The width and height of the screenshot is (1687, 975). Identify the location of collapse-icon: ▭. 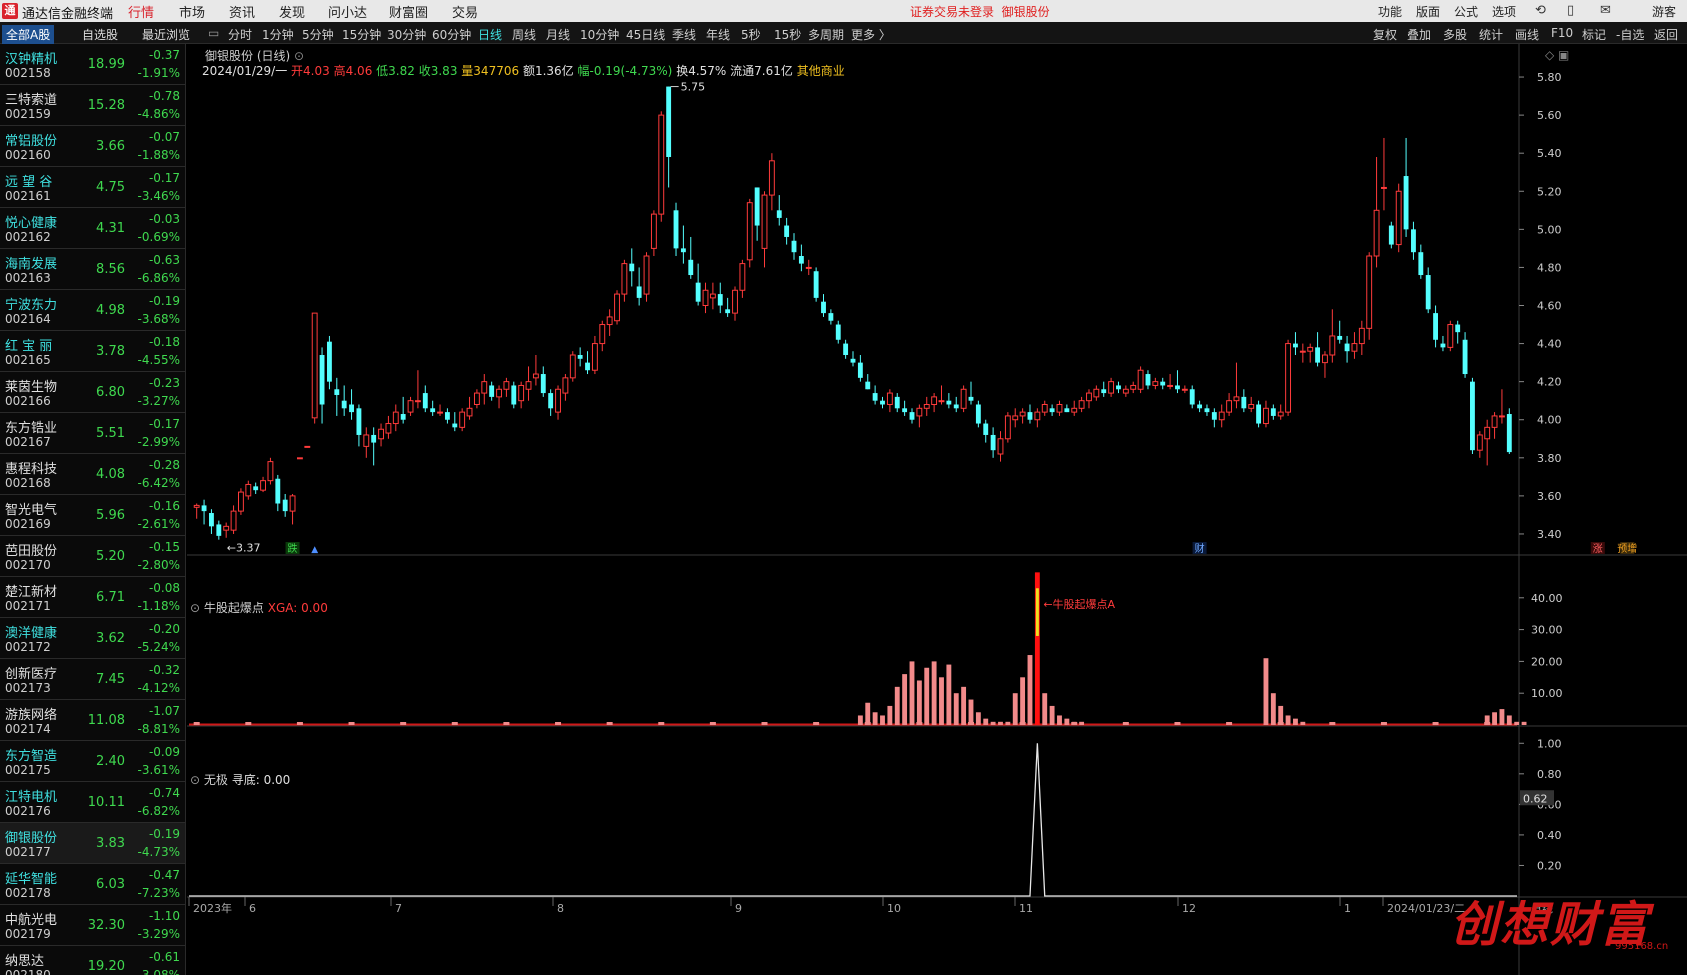
(213, 33).